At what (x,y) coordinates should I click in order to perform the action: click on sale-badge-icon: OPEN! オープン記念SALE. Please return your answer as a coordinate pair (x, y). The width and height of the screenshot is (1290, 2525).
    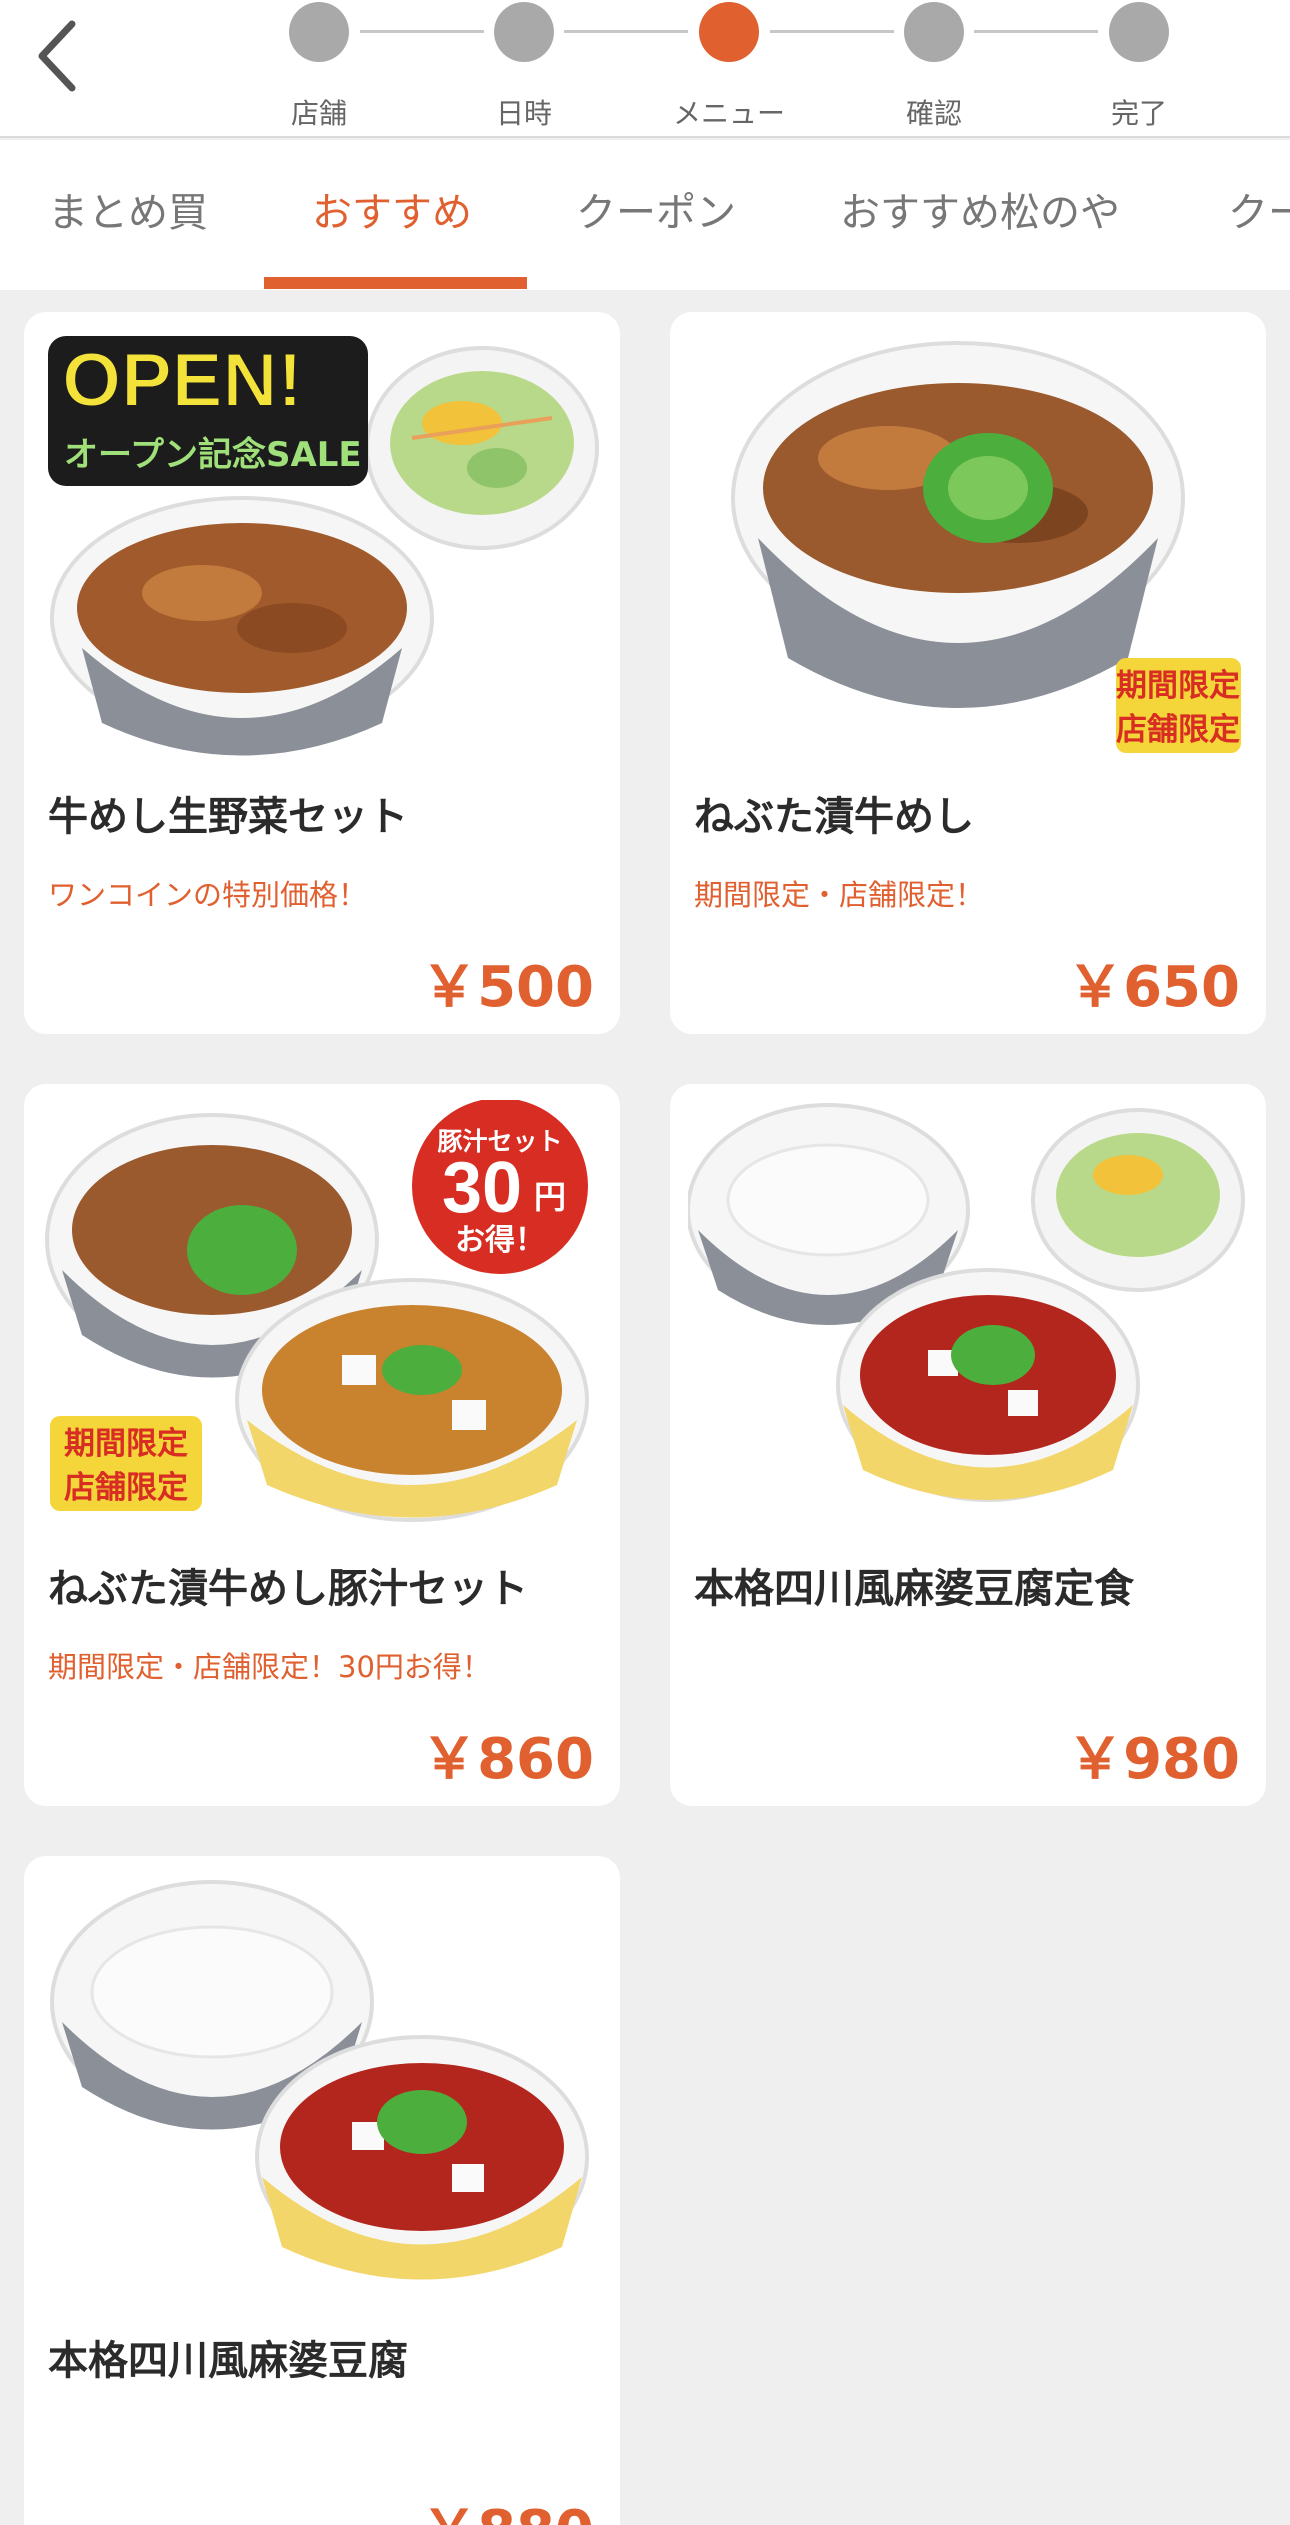
    Looking at the image, I should click on (208, 411).